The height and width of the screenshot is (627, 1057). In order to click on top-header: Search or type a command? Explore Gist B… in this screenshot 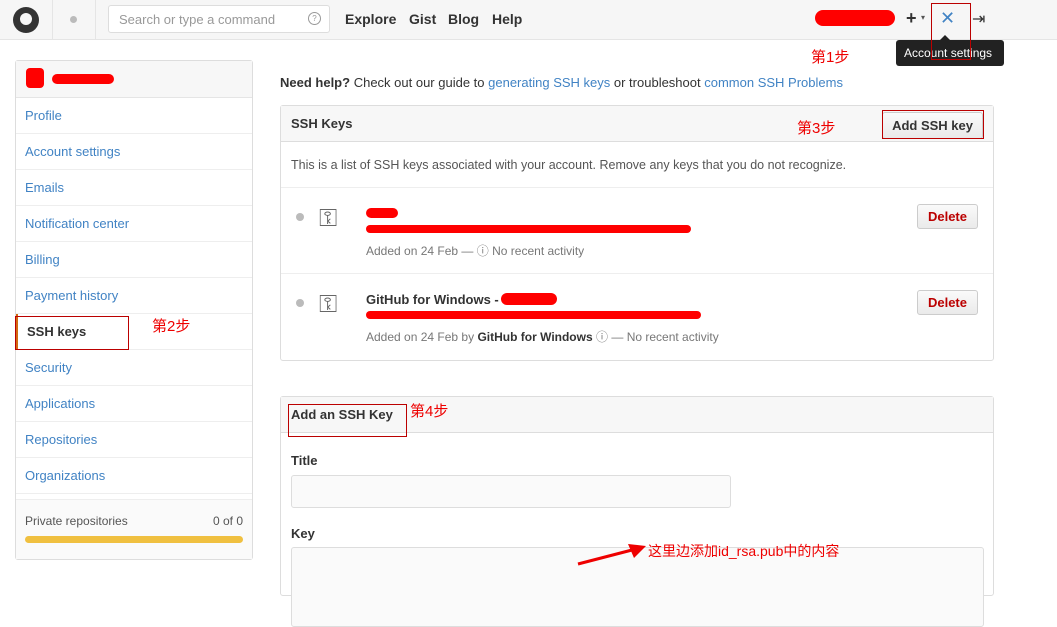, I will do `click(528, 20)`.